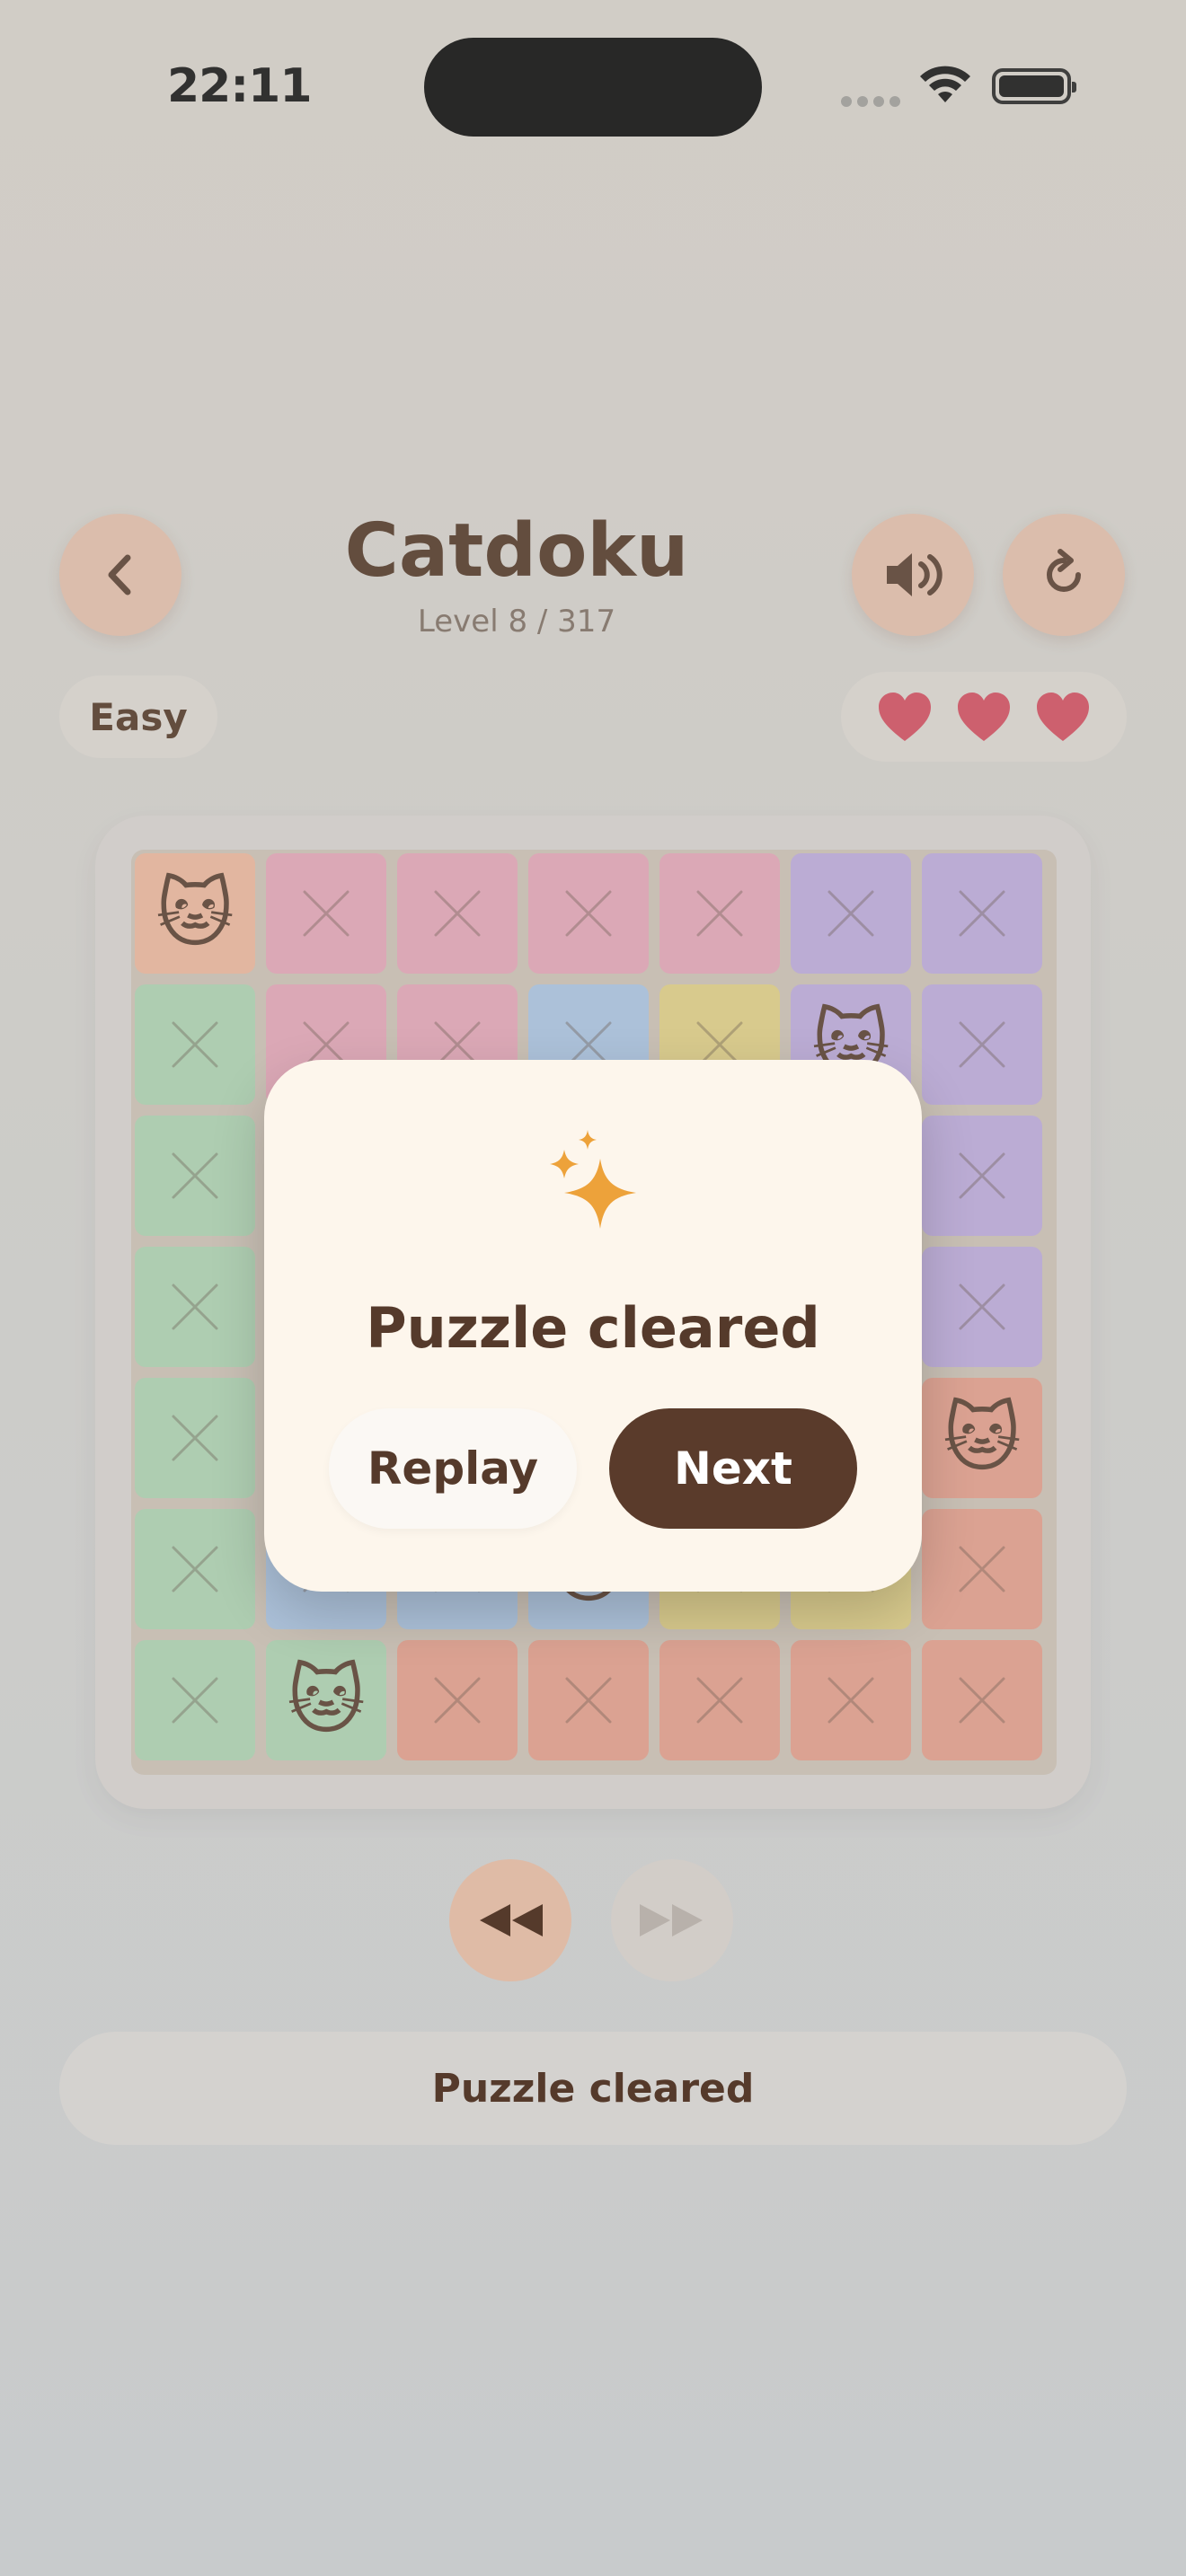 Image resolution: width=1186 pixels, height=2576 pixels. I want to click on status-message: Puzzle cleared, so click(593, 2088).